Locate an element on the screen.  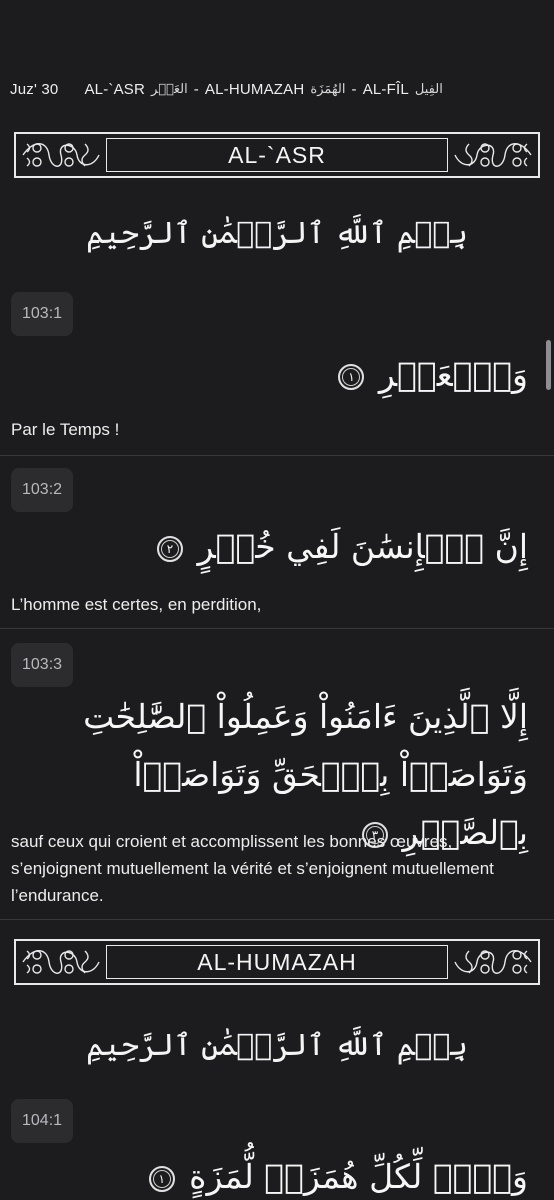
surah-name-asr: AL-`ASR is located at coordinates (114, 89).